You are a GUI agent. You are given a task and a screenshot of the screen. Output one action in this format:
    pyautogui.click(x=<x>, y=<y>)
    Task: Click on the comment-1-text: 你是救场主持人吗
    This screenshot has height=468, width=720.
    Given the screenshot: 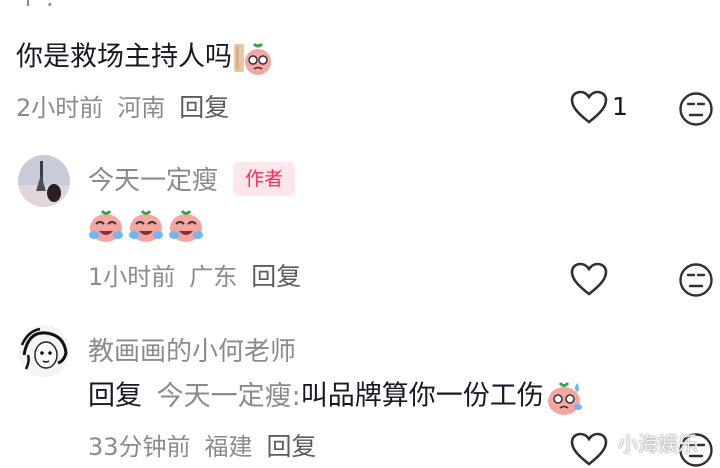 What is the action you would take?
    pyautogui.click(x=144, y=58)
    